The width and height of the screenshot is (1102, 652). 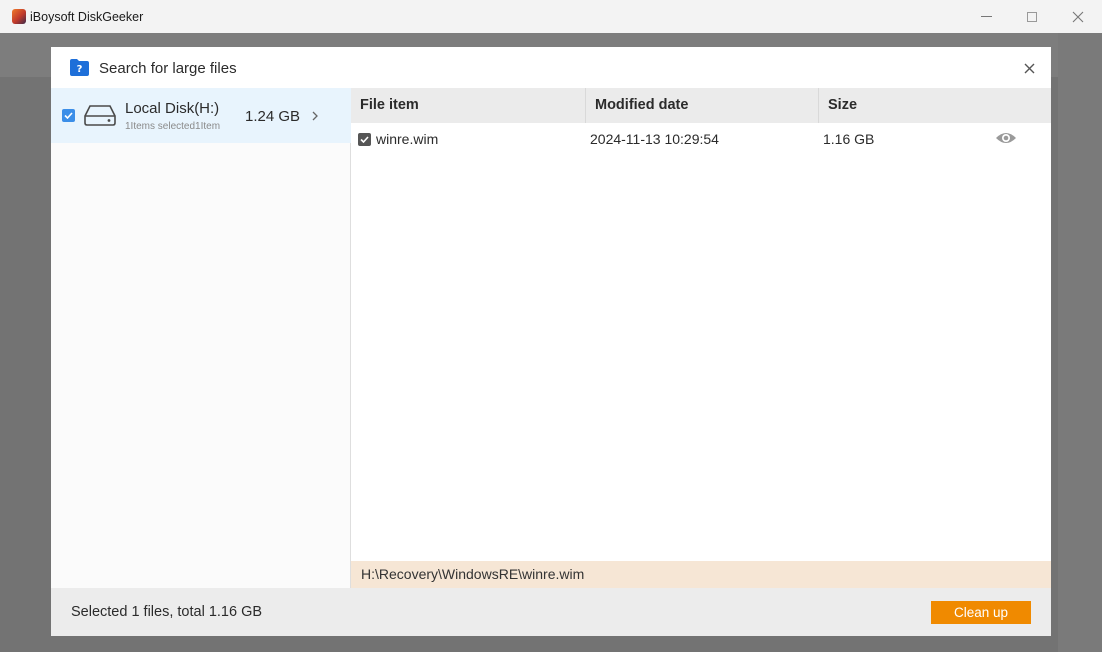 What do you see at coordinates (173, 126) in the screenshot?
I see `disk-selection-count: 1Items selected1Item` at bounding box center [173, 126].